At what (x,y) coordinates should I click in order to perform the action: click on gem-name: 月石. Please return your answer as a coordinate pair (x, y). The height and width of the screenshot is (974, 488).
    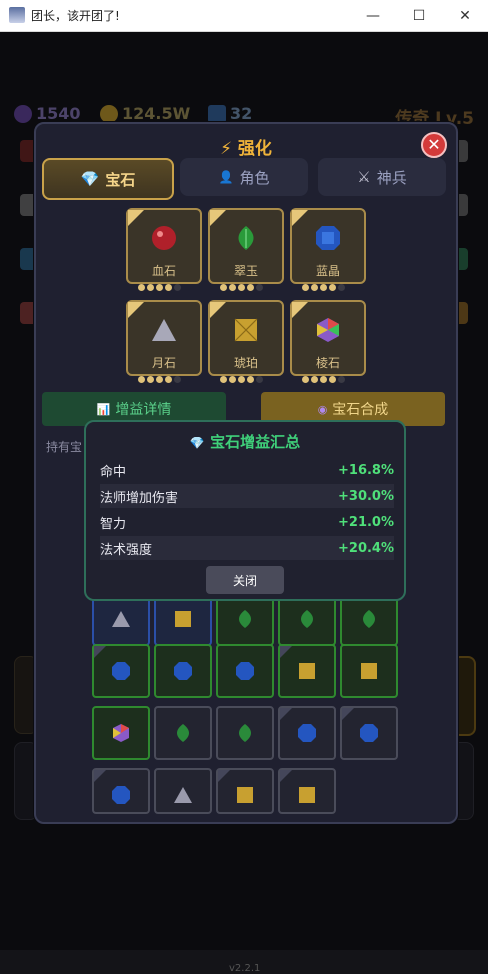
    Looking at the image, I should click on (163, 363).